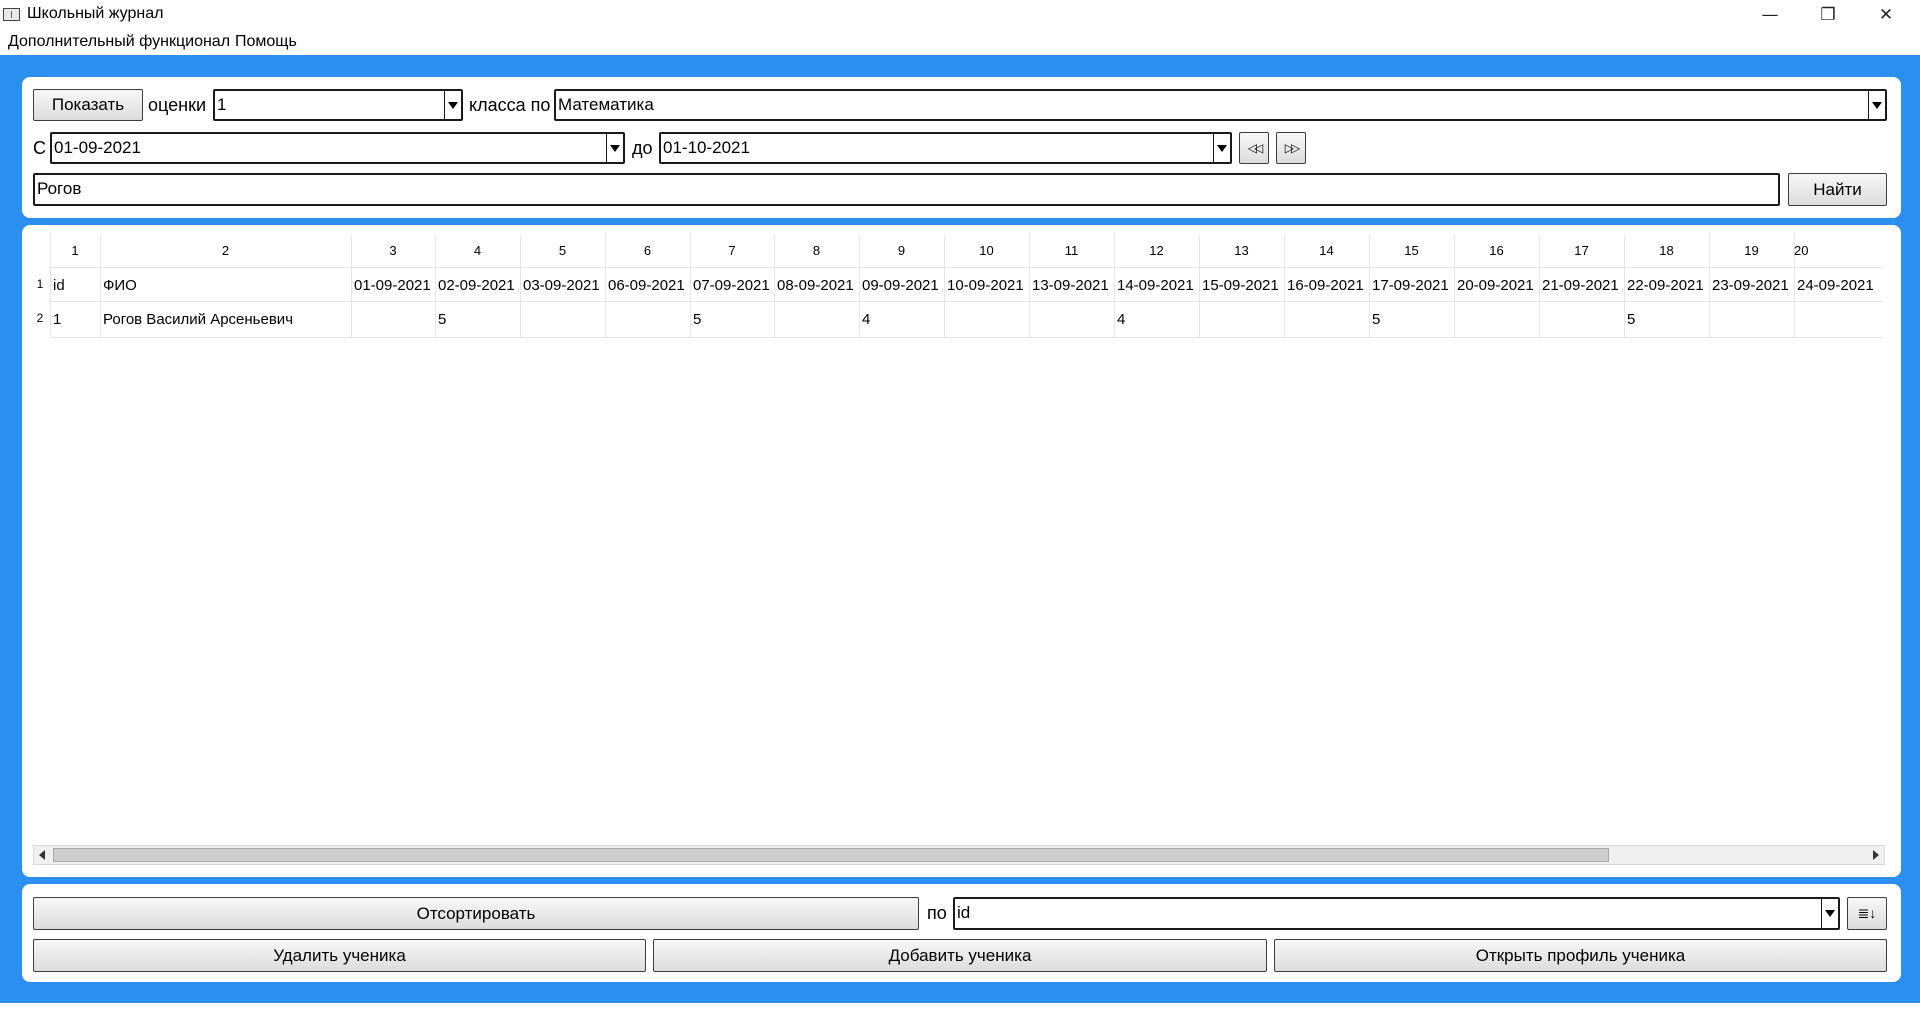 This screenshot has height=1022, width=1920. I want to click on header-cell: 13-09-2021, so click(1073, 287).